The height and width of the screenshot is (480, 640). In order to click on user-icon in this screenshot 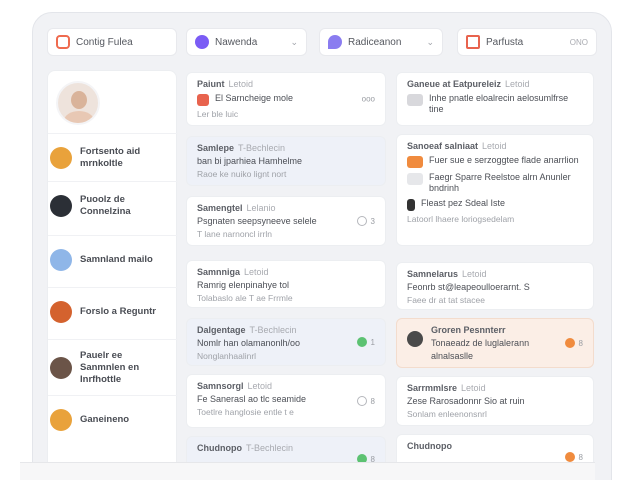, I will do `click(411, 205)`.